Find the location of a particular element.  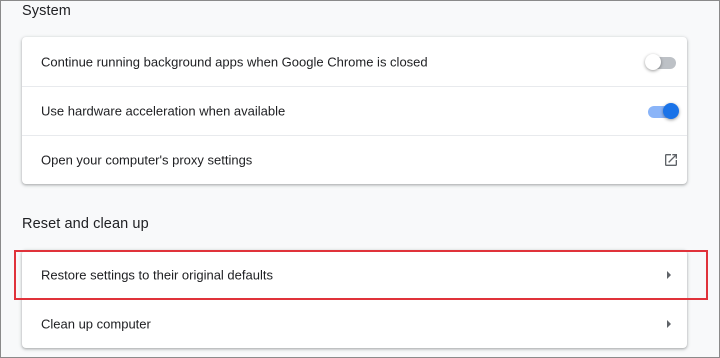

clean-up-computer-row: Clean up computer is located at coordinates (354, 323).